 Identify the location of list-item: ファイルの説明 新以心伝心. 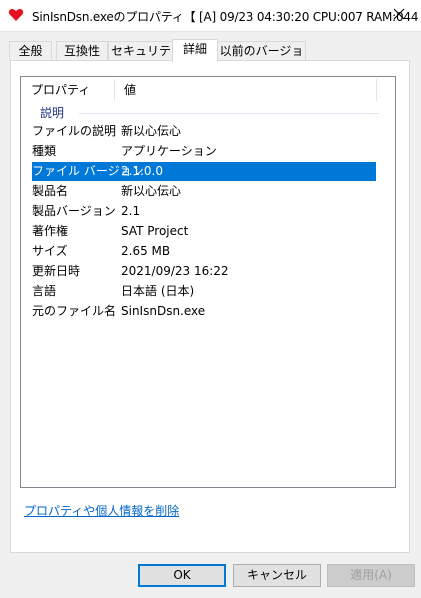
(204, 131).